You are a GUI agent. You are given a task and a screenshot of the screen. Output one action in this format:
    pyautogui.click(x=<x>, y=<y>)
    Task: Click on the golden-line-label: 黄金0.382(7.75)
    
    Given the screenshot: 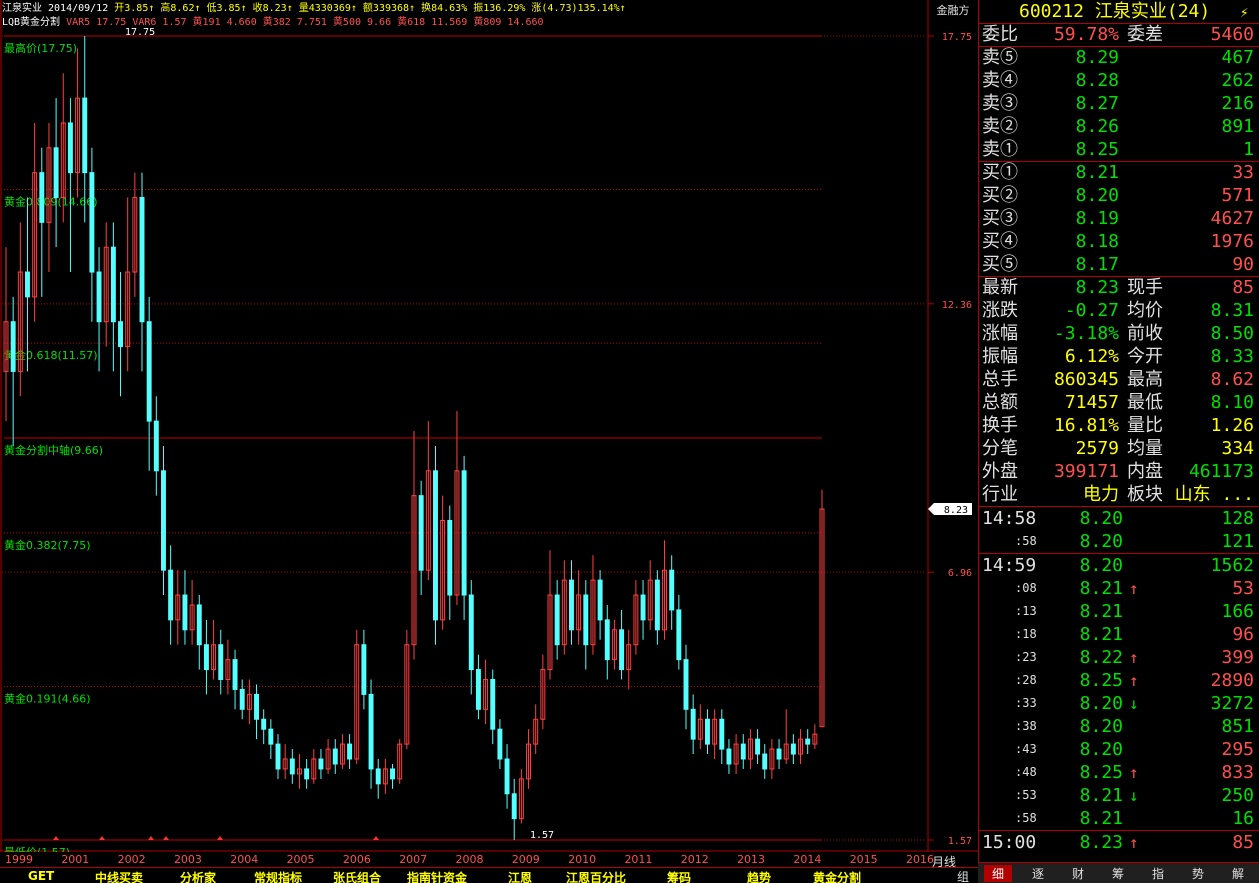 What is the action you would take?
    pyautogui.click(x=47, y=545)
    